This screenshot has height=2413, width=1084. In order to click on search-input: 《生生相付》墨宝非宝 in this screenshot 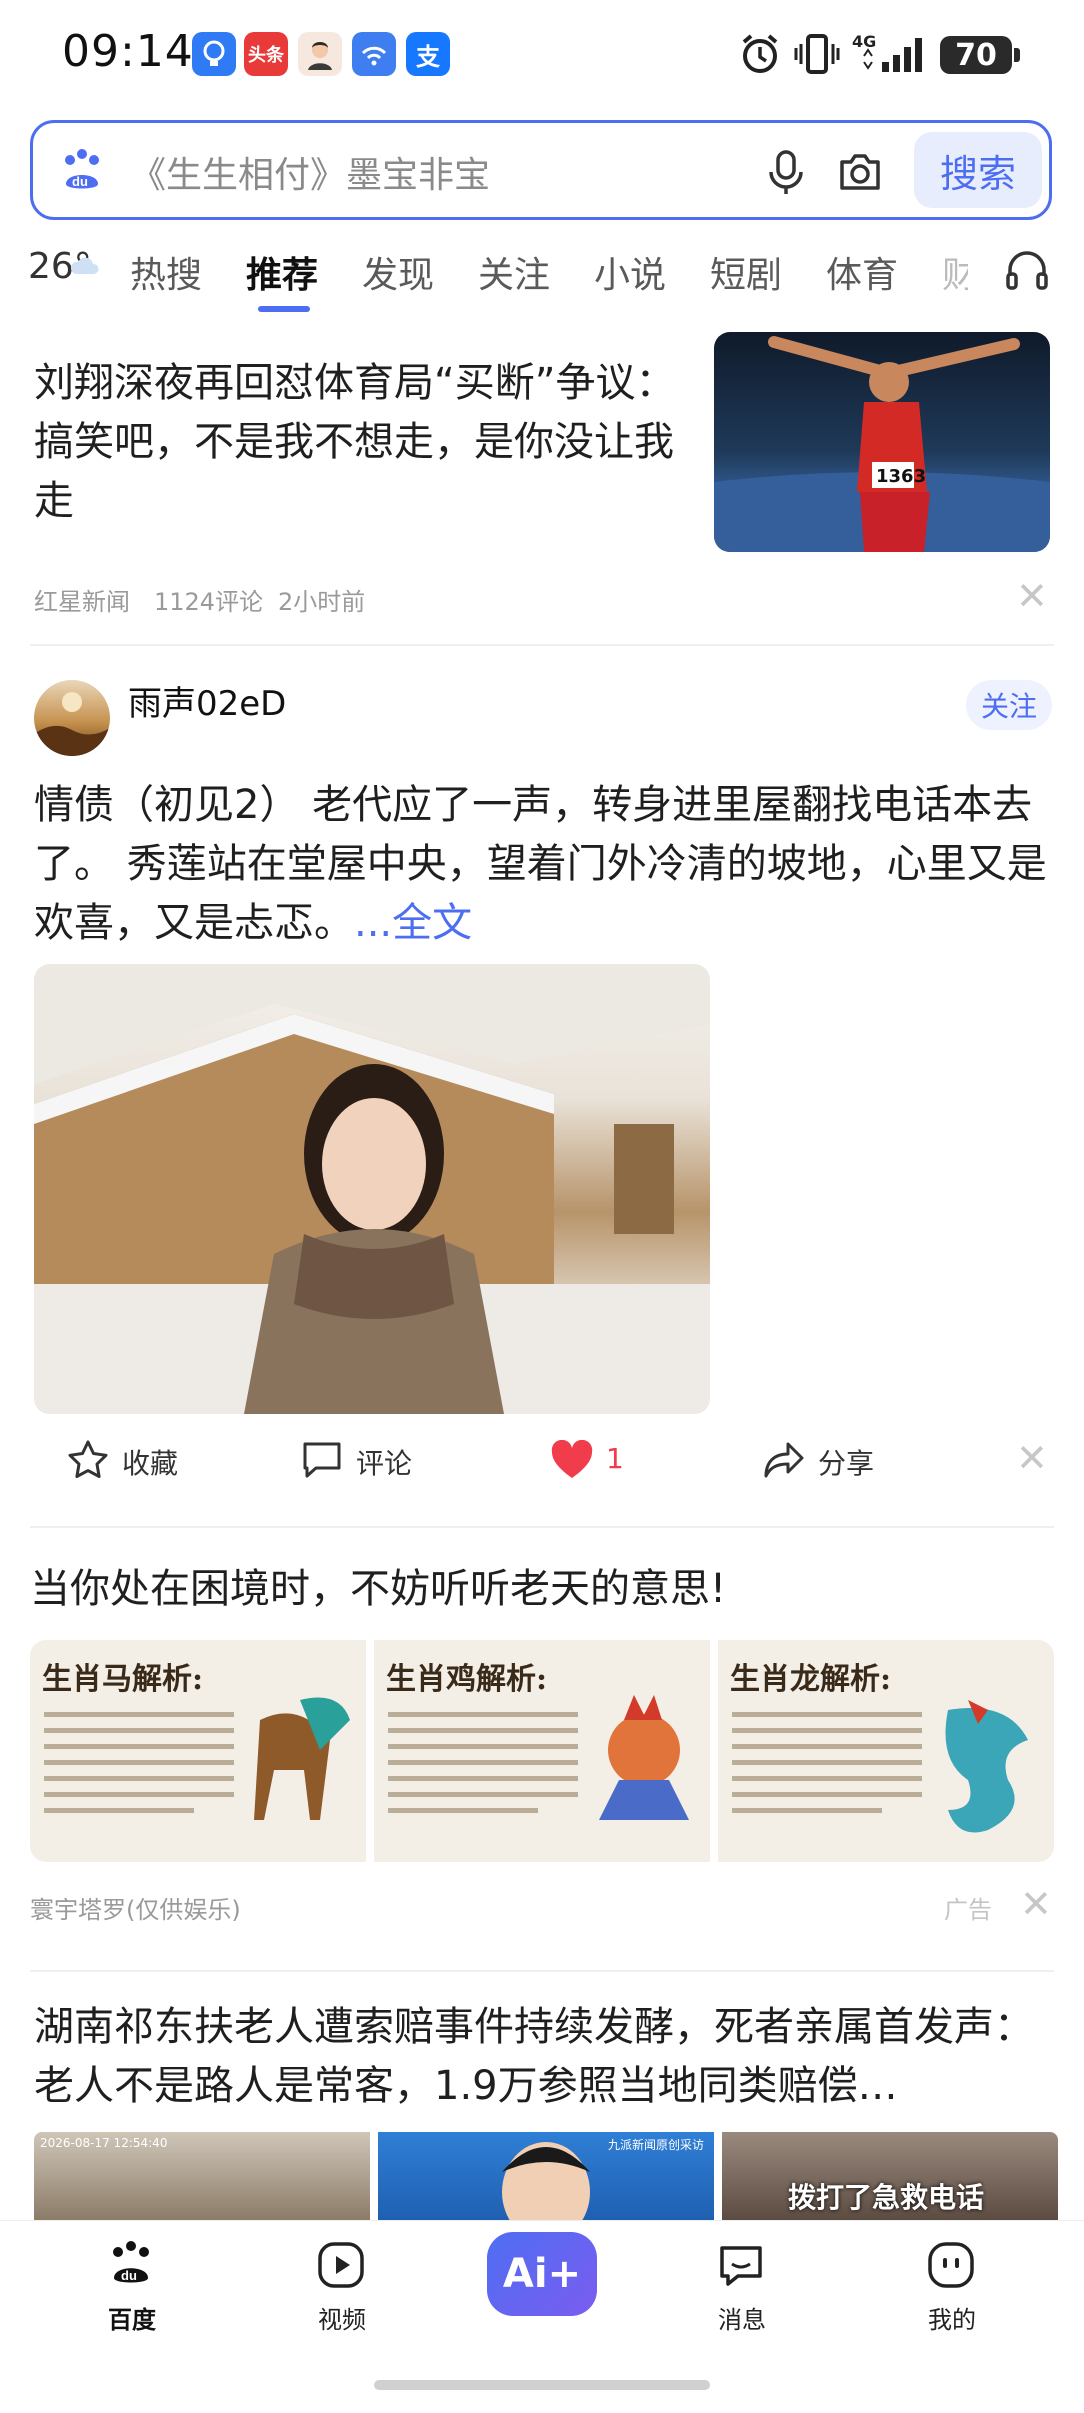, I will do `click(310, 172)`.